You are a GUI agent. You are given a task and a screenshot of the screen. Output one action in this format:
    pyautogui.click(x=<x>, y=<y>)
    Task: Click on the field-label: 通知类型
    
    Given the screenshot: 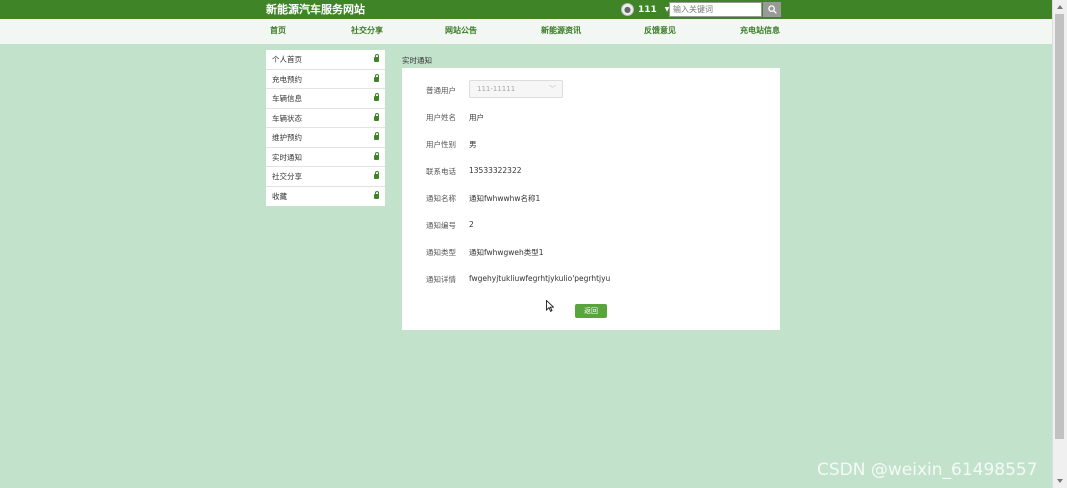 What is the action you would take?
    pyautogui.click(x=441, y=252)
    